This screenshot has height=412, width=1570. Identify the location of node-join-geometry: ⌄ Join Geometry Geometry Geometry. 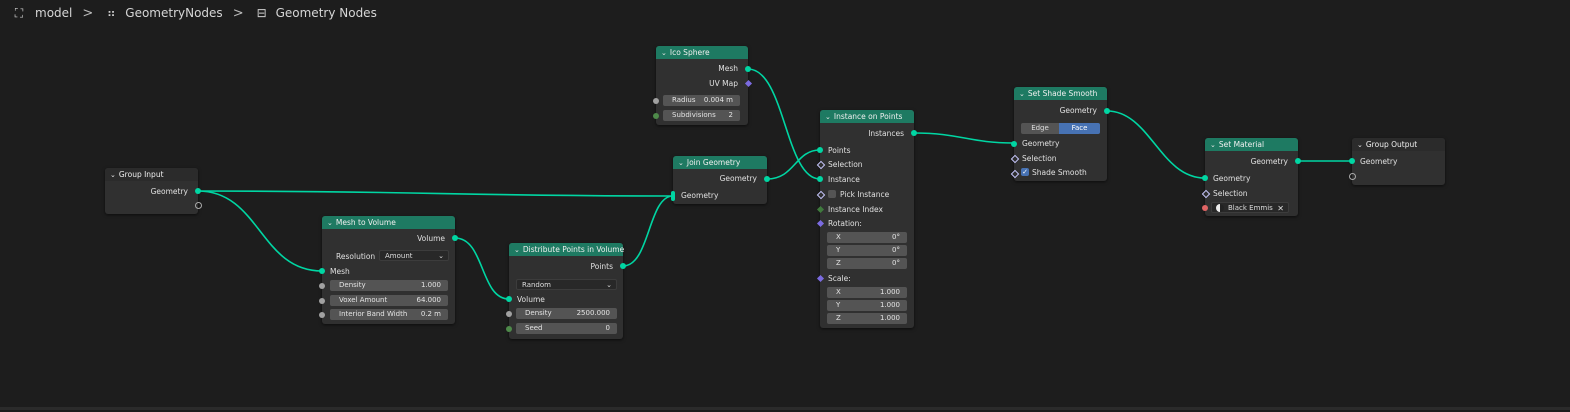
(720, 180).